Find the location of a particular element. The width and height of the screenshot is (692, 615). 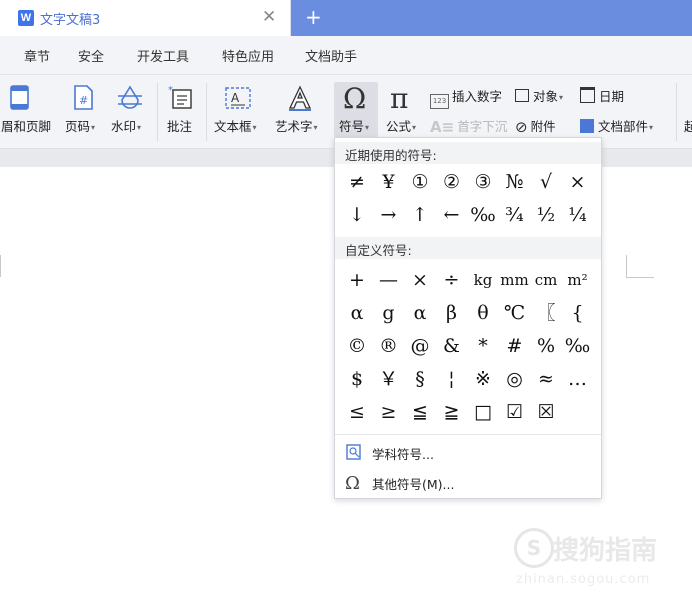

recent-symbol: ¥ is located at coordinates (389, 182).